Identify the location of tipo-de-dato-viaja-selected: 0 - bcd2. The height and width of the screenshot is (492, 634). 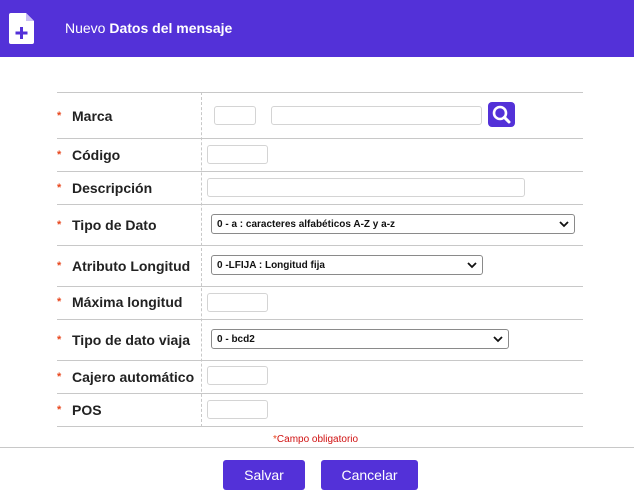
(236, 339).